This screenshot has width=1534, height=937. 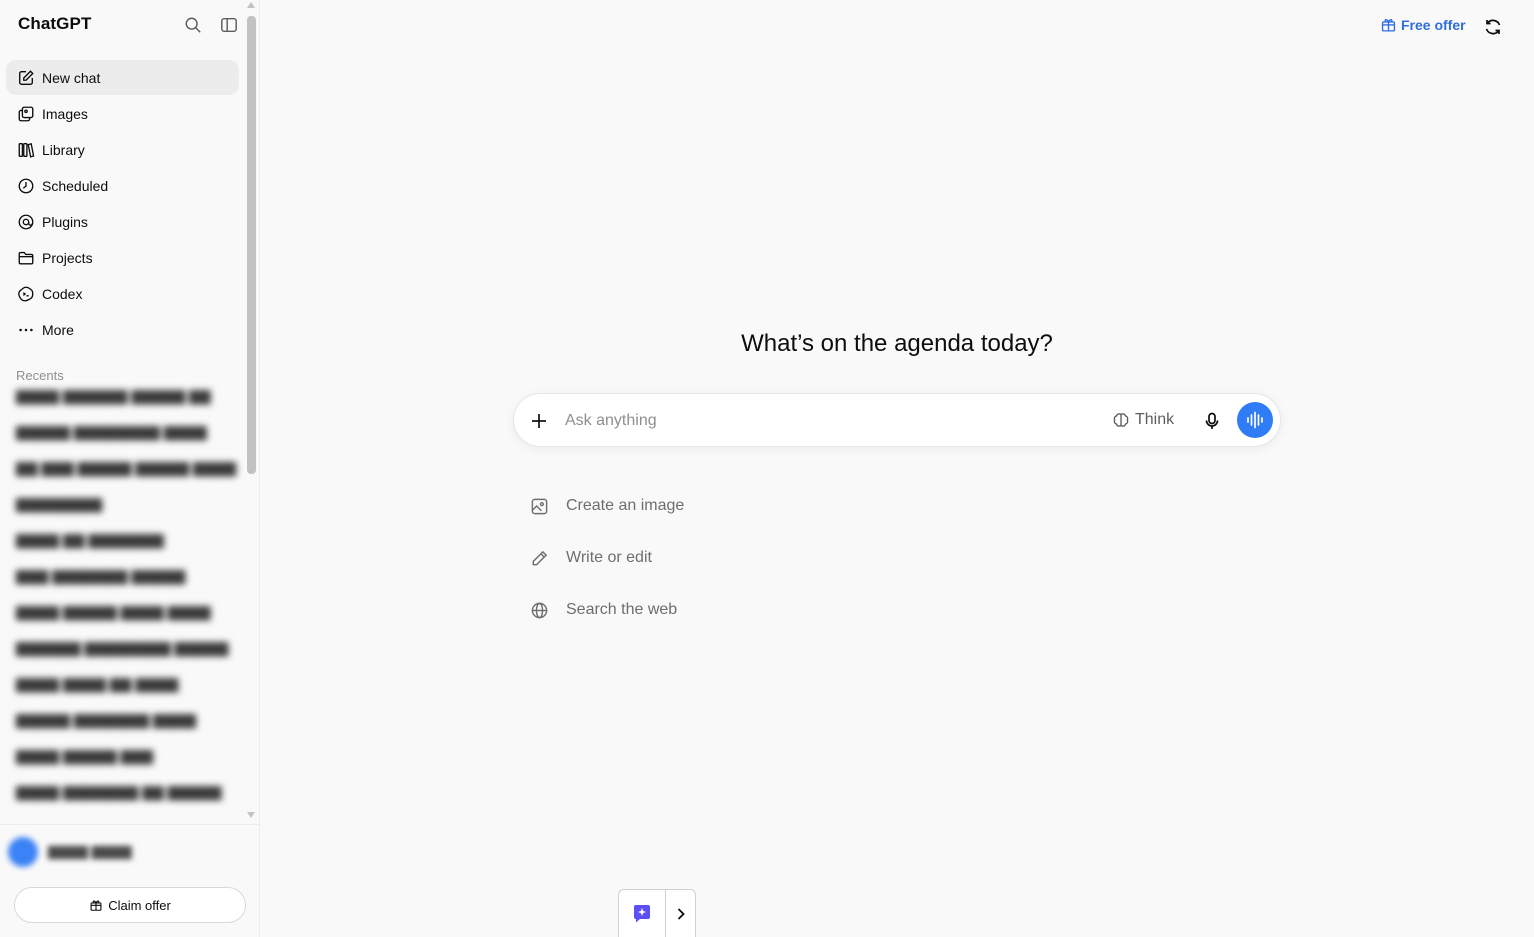 What do you see at coordinates (58, 329) in the screenshot?
I see `sidebar-item-label: More` at bounding box center [58, 329].